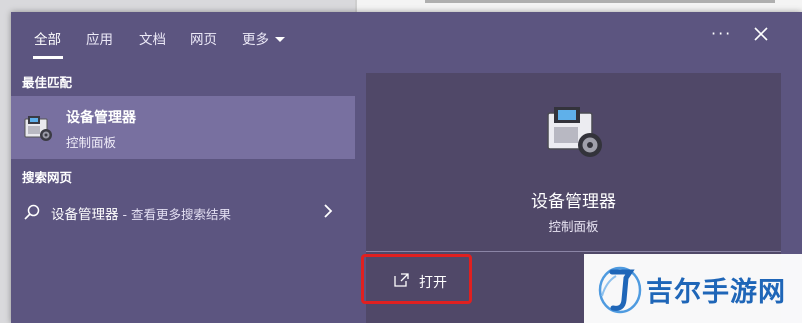 The width and height of the screenshot is (802, 323). What do you see at coordinates (716, 292) in the screenshot?
I see `watermark-text: 吉尔手游网` at bounding box center [716, 292].